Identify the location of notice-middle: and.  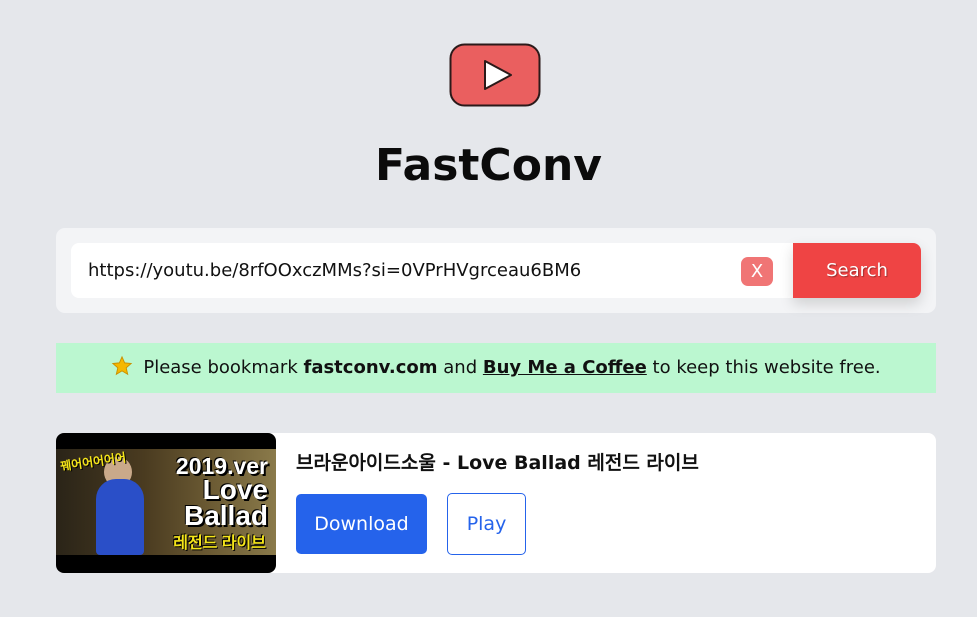
(460, 367).